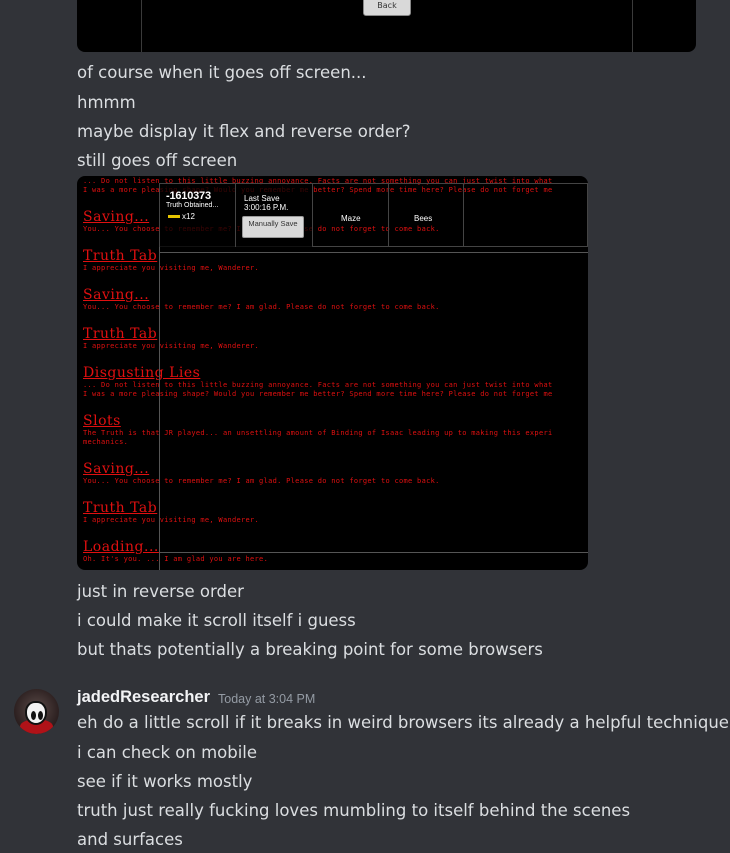 The image size is (730, 853). What do you see at coordinates (244, 131) in the screenshot?
I see `message-text: maybe display it flex and reverse order?` at bounding box center [244, 131].